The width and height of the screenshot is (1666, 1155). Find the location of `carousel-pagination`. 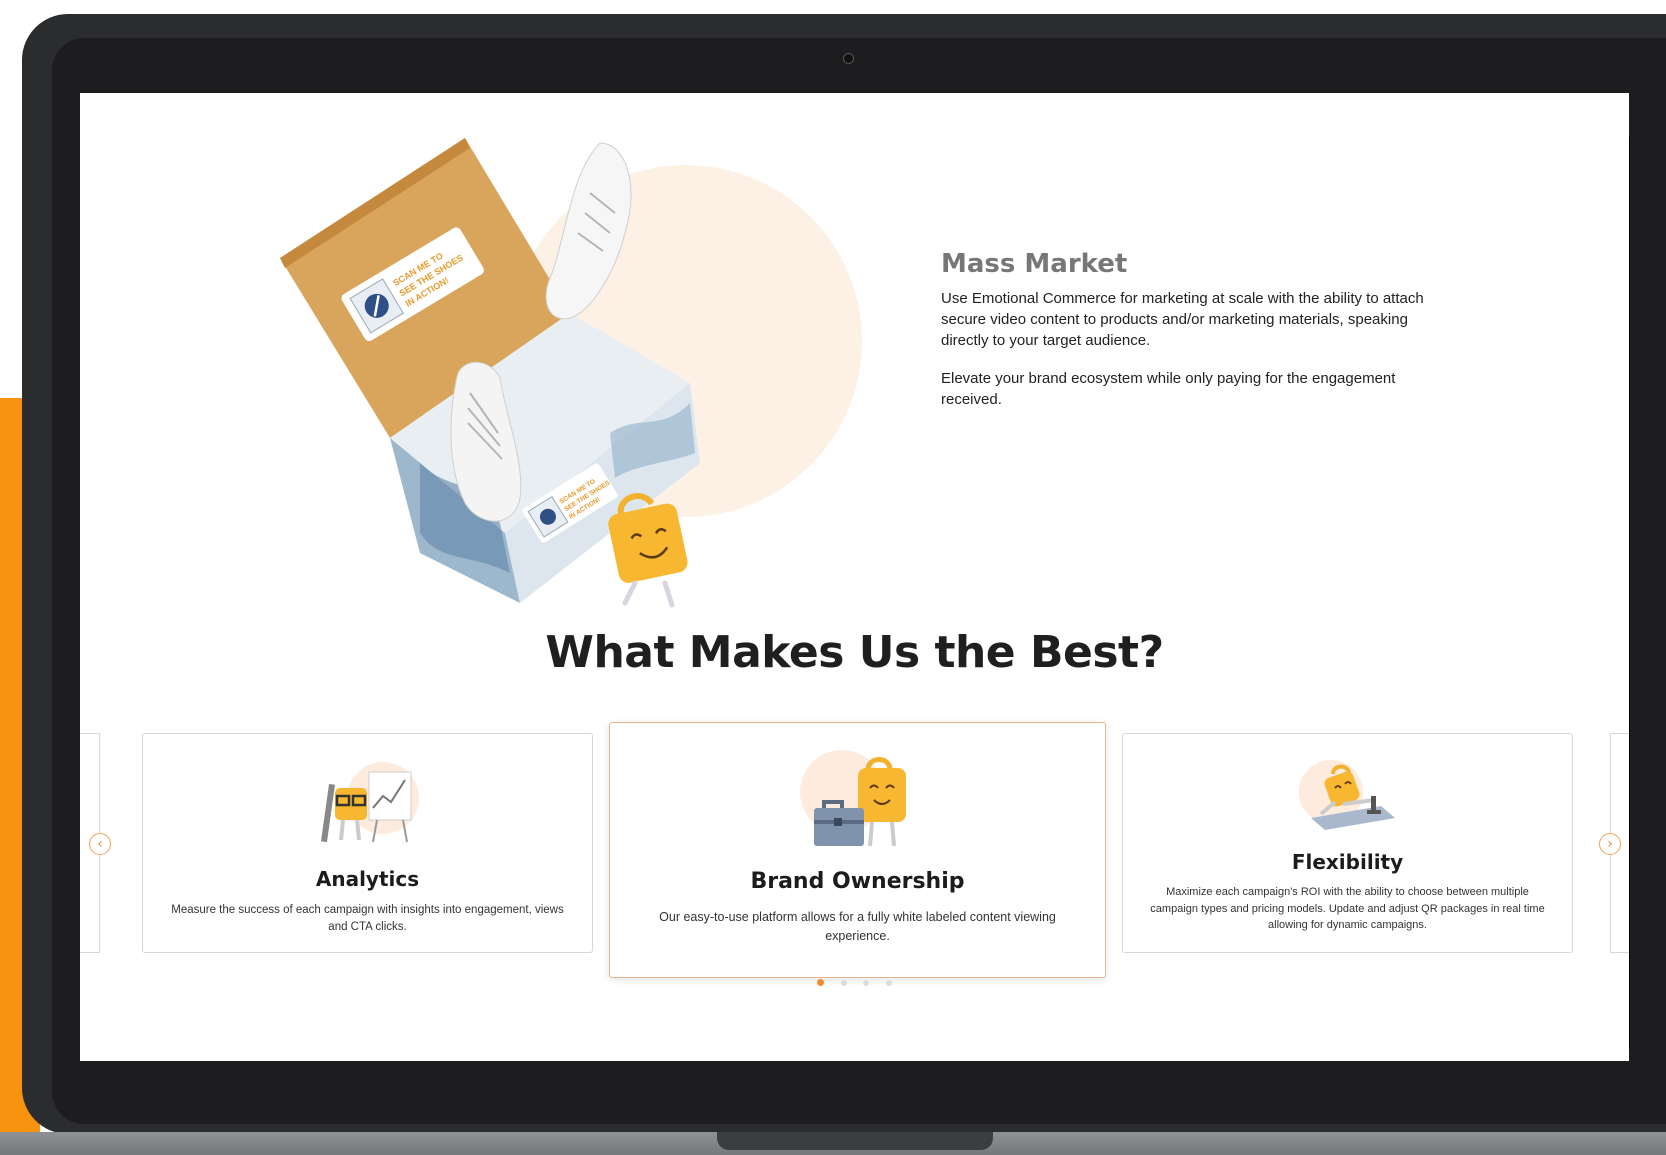

carousel-pagination is located at coordinates (854, 982).